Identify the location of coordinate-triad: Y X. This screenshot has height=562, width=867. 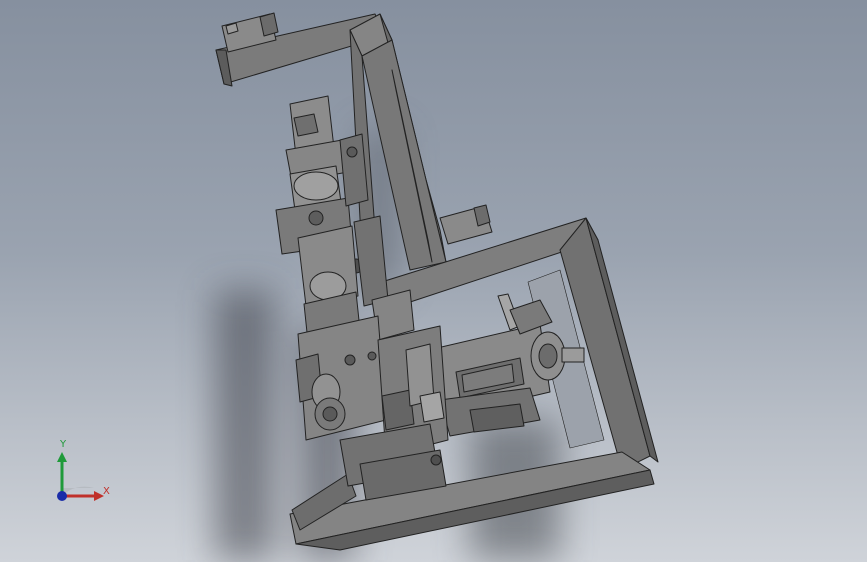
(80, 475).